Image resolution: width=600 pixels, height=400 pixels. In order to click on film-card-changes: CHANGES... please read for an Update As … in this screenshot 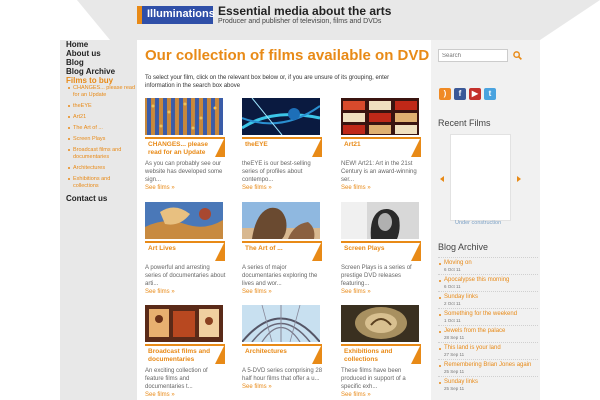, I will do `click(187, 145)`.